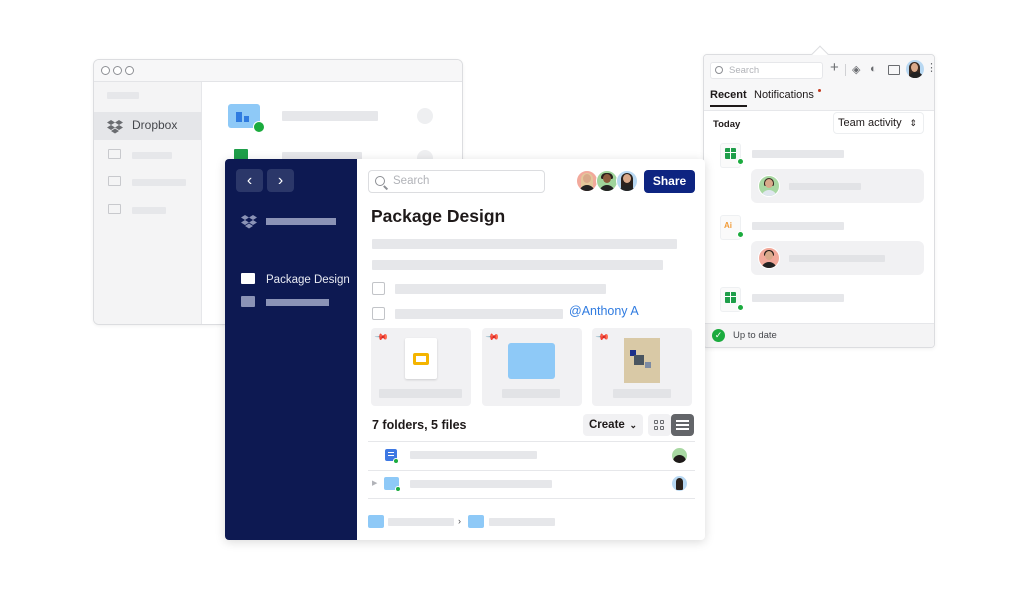 This screenshot has width=1024, height=598. What do you see at coordinates (459, 521) in the screenshot?
I see `chevron-right-icon: ›` at bounding box center [459, 521].